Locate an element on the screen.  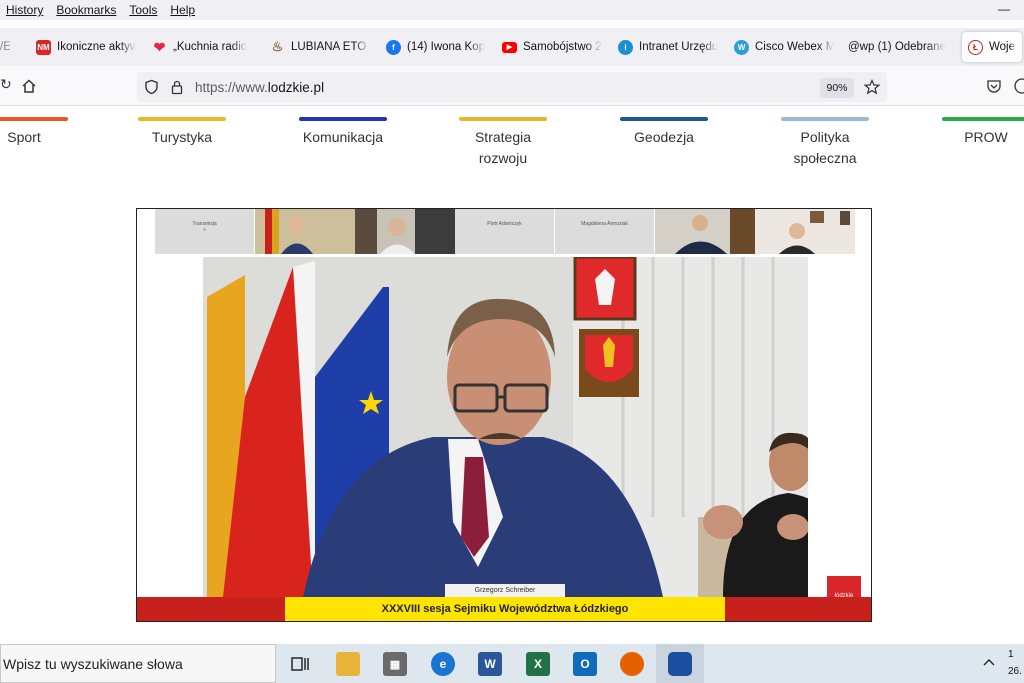
lodzkie-favicon: Ł is located at coordinates (975, 47).